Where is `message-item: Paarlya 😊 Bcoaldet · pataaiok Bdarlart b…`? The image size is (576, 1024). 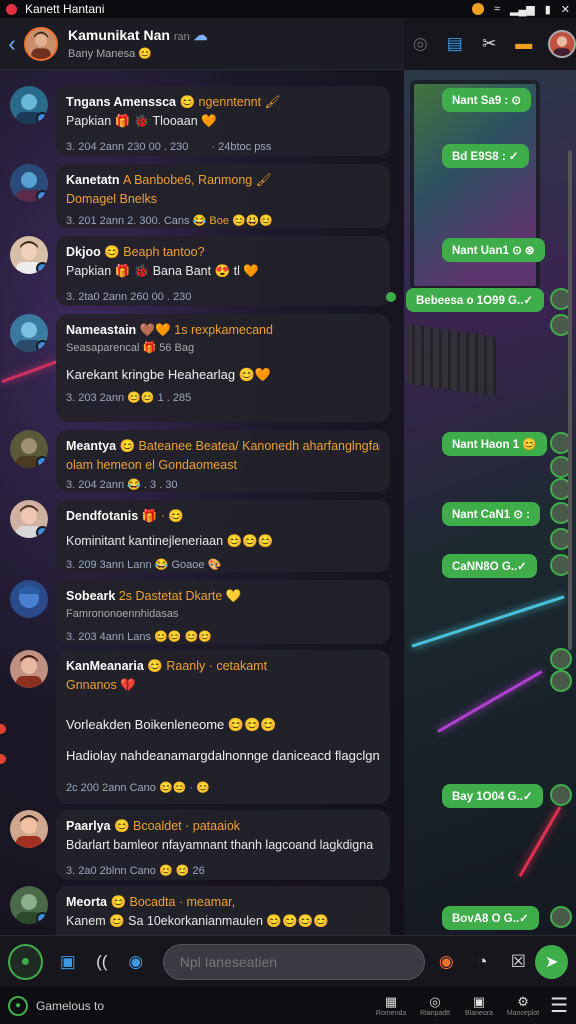 message-item: Paarlya 😊 Bcoaldet · pataaiok Bdarlart b… is located at coordinates (200, 845).